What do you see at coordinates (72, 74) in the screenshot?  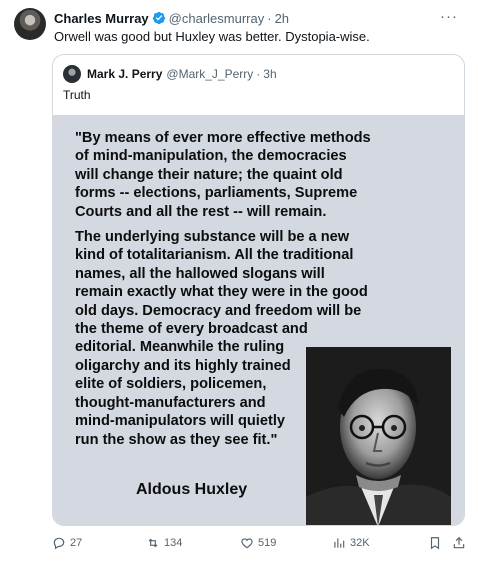 I see `quoted-author-avatar` at bounding box center [72, 74].